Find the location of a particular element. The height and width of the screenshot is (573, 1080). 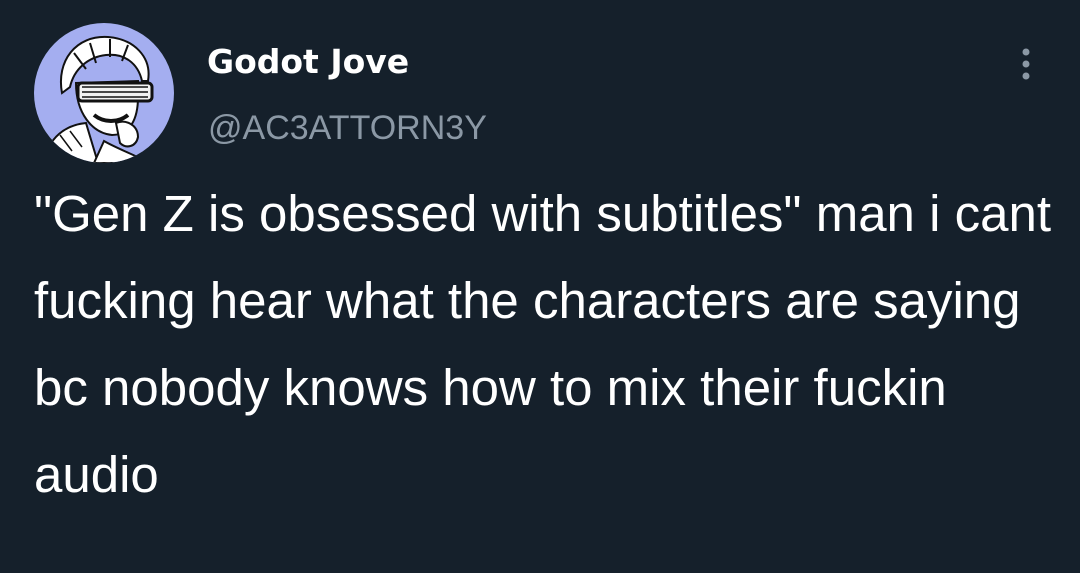

profile-avatar is located at coordinates (104, 93).